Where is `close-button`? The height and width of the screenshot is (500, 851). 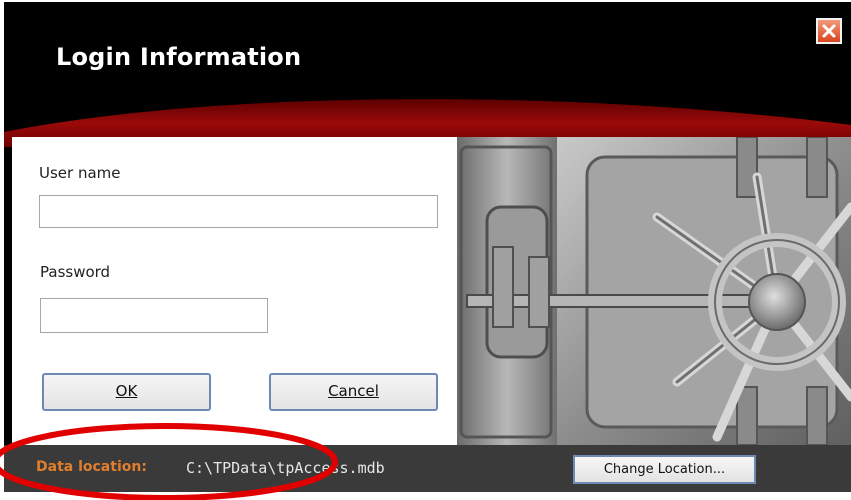 close-button is located at coordinates (829, 31).